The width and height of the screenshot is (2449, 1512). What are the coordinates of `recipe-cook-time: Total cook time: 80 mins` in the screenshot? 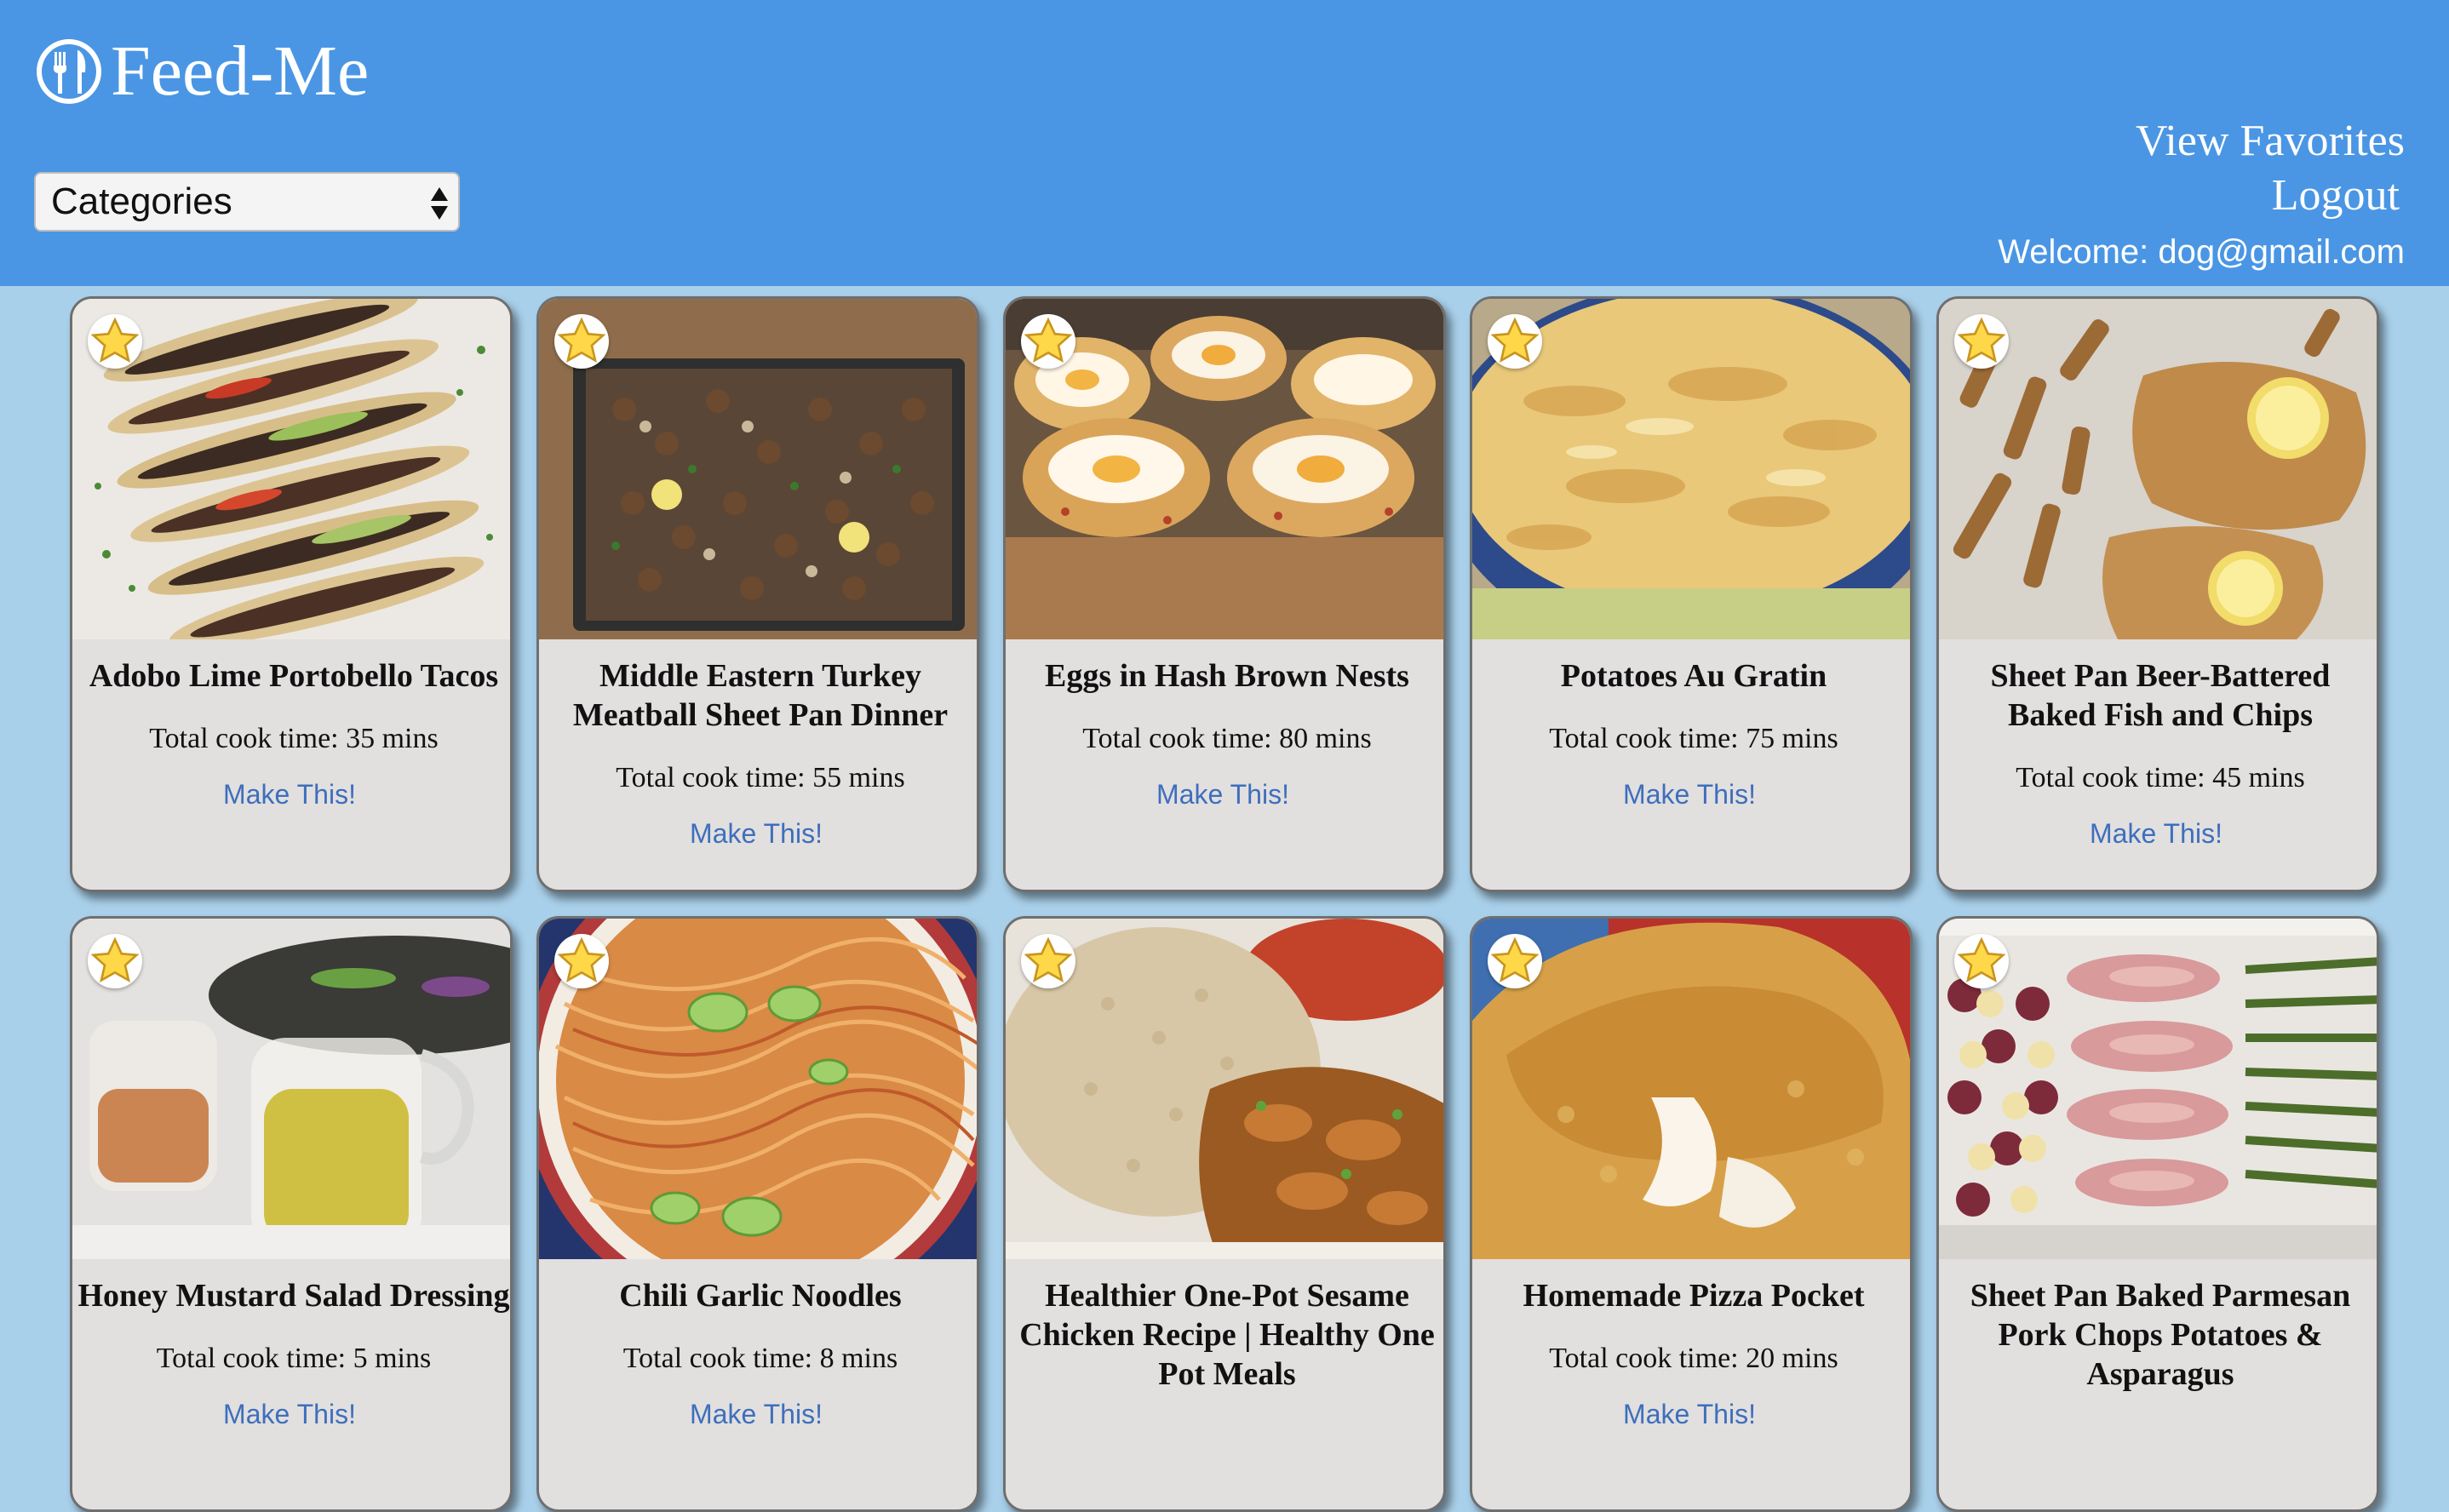 It's located at (1227, 738).